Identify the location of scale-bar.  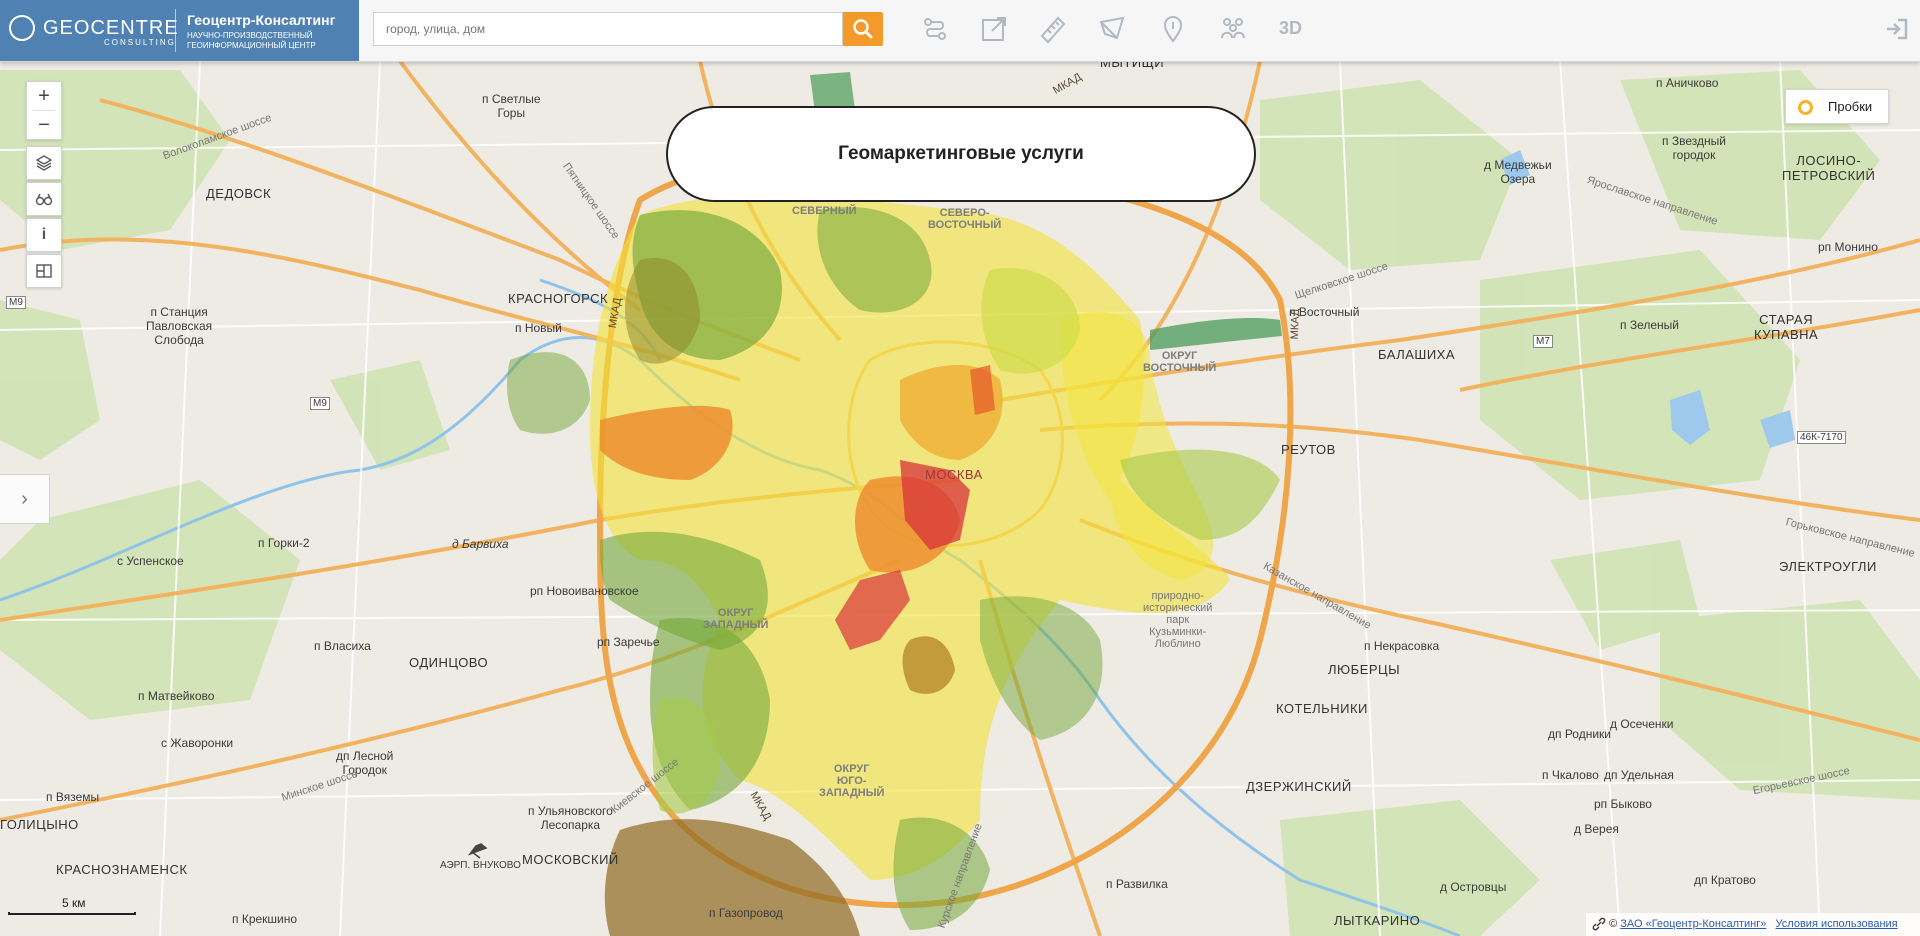
(72, 913).